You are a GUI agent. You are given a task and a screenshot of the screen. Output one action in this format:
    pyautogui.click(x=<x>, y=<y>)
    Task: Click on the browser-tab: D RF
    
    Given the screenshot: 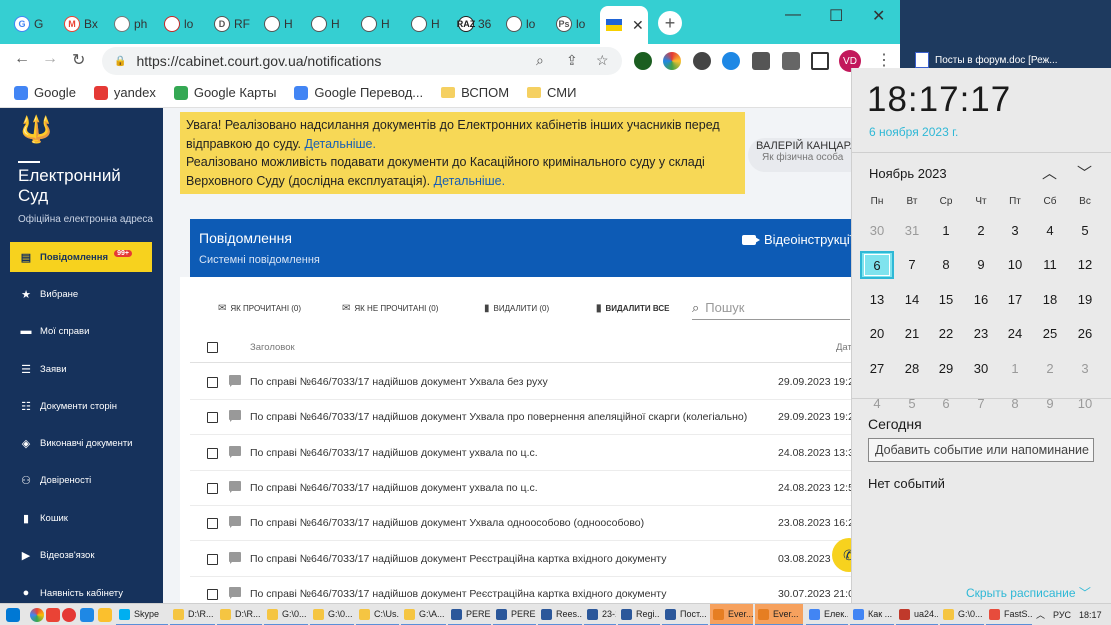 What is the action you would take?
    pyautogui.click(x=232, y=24)
    